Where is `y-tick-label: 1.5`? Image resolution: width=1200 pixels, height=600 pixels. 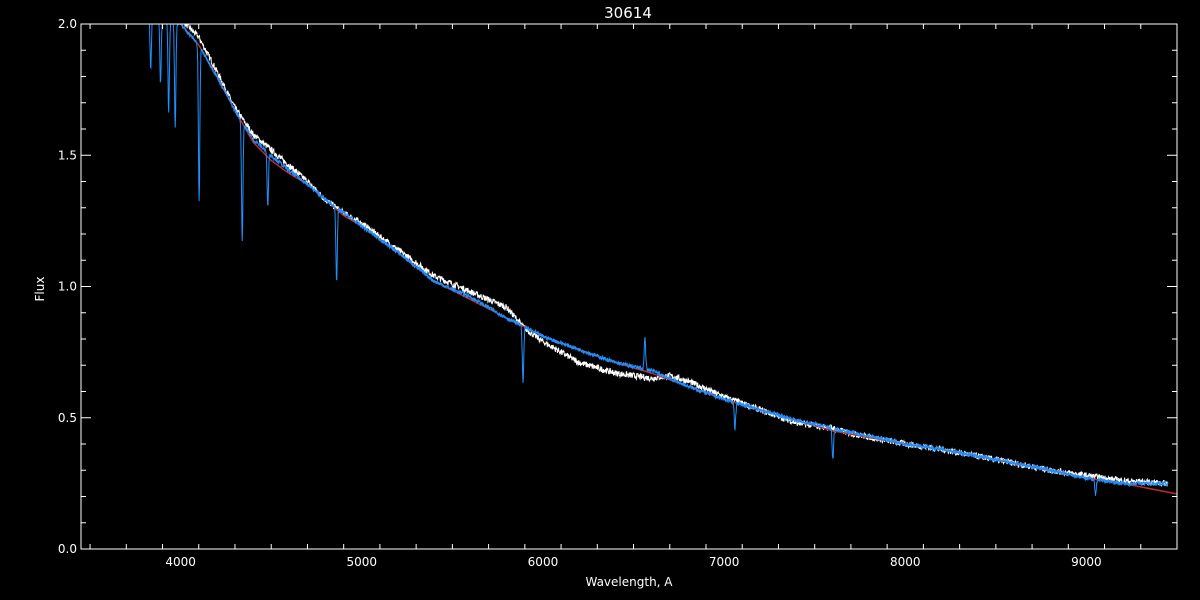
y-tick-label: 1.5 is located at coordinates (67, 155).